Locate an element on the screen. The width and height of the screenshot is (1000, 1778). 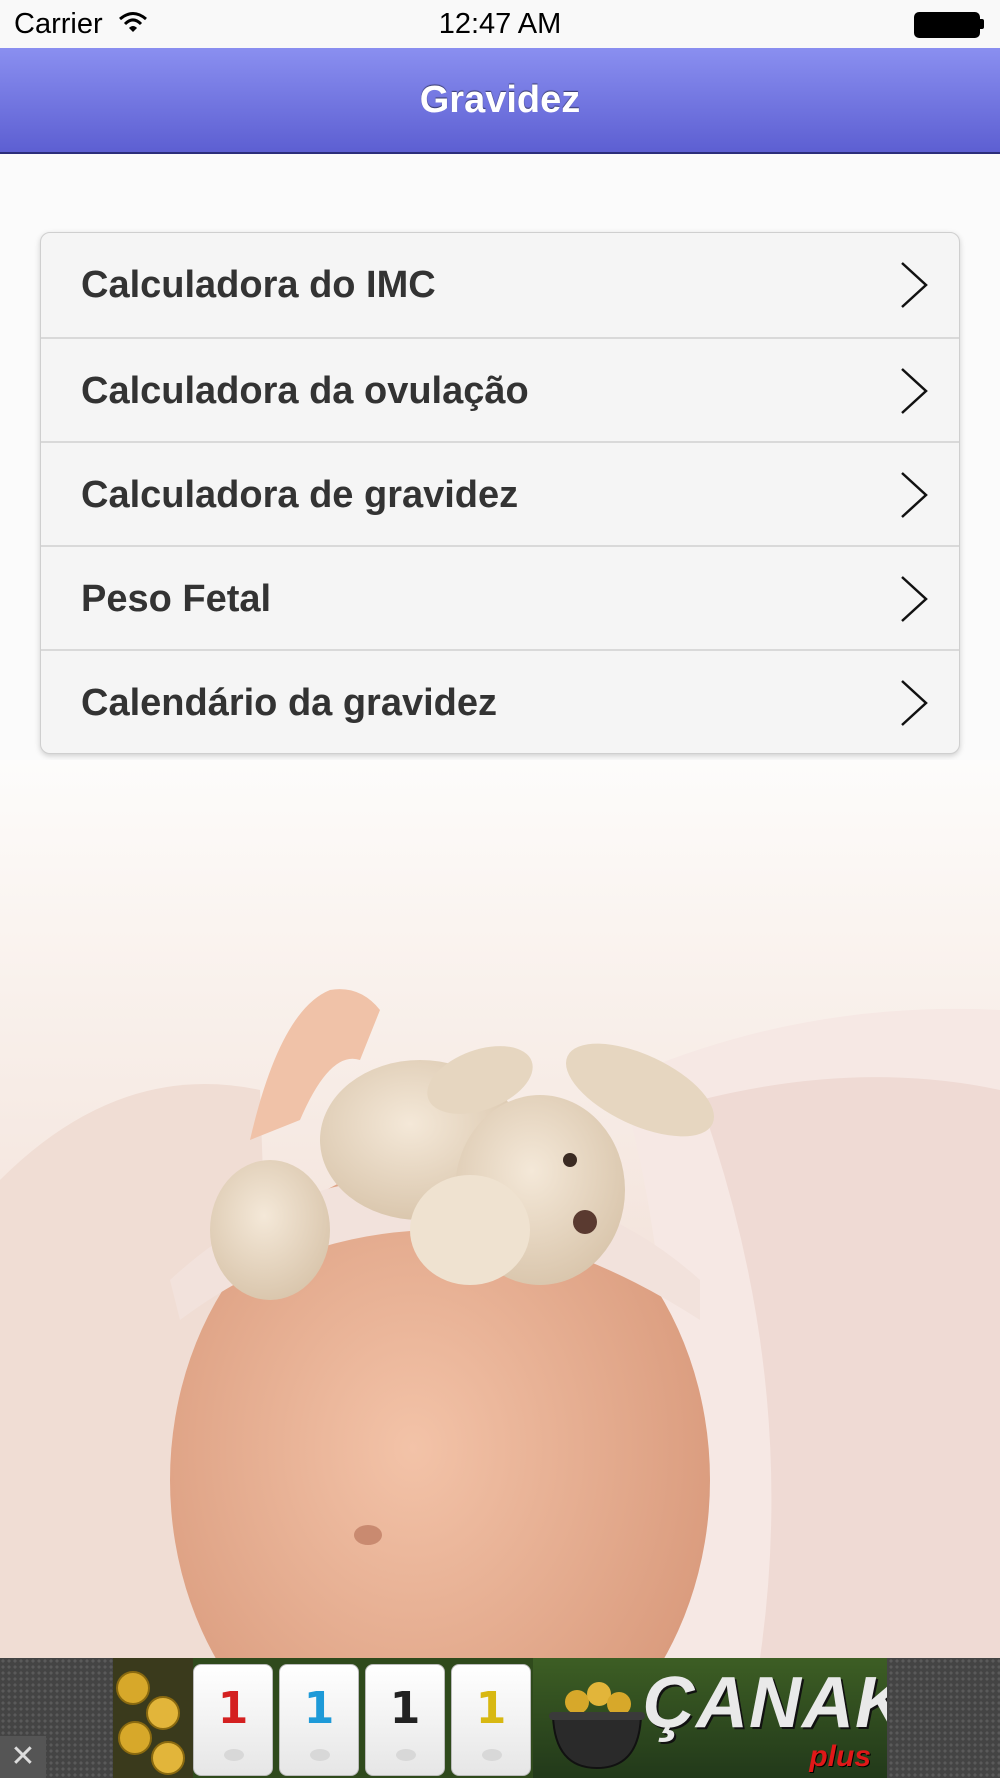
status-bar: Carrier 12:47 AM is located at coordinates (500, 24).